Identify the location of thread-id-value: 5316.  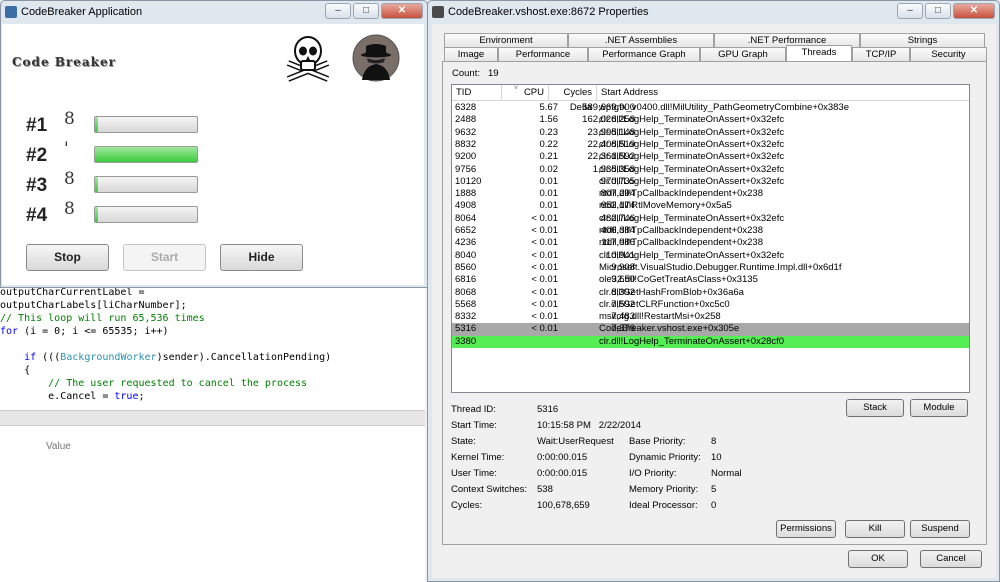
(548, 409).